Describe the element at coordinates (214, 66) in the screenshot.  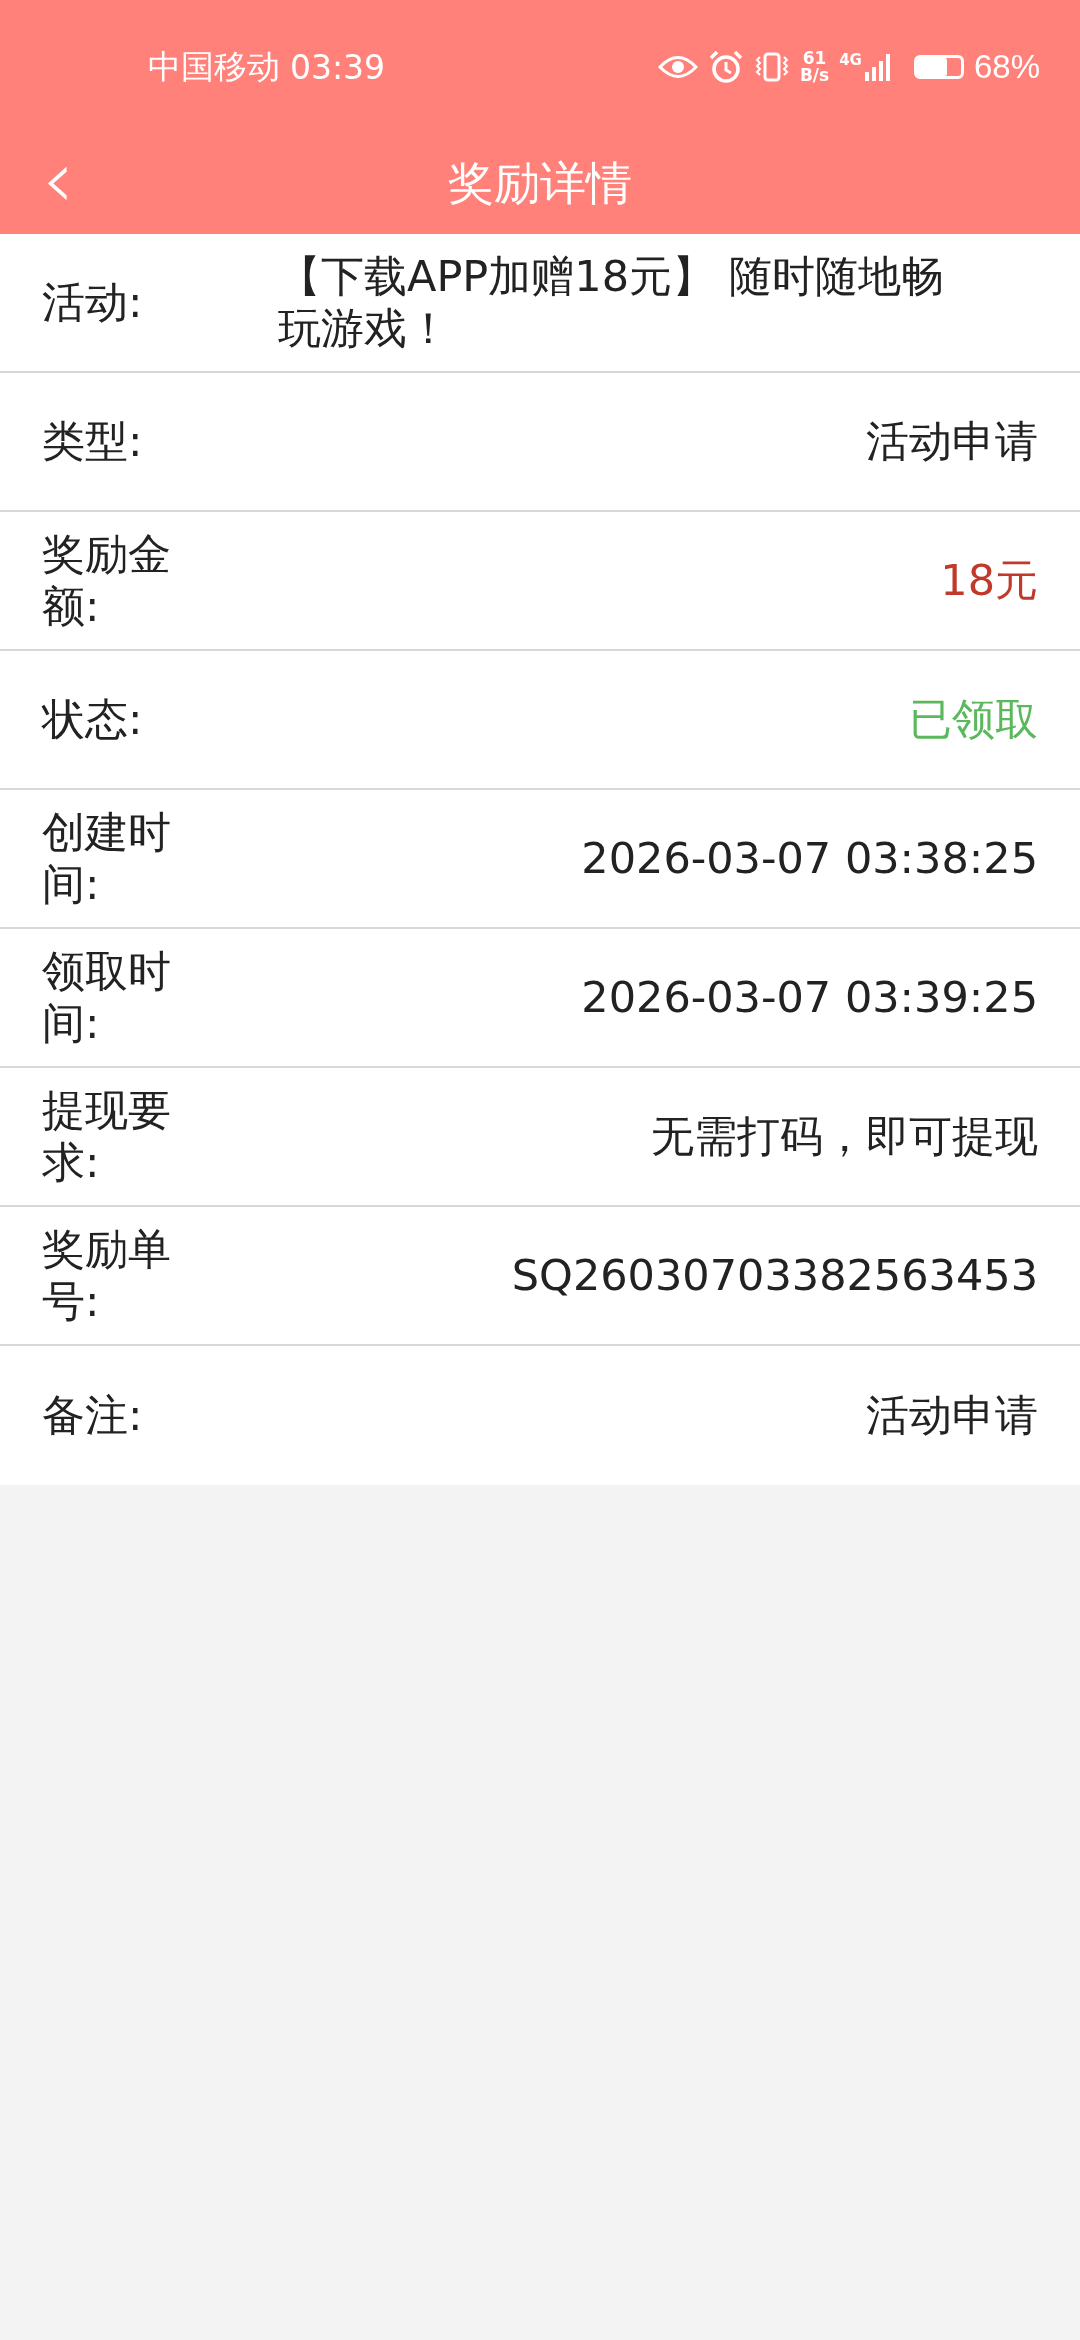
I see `carrier-name: 中国移动` at that location.